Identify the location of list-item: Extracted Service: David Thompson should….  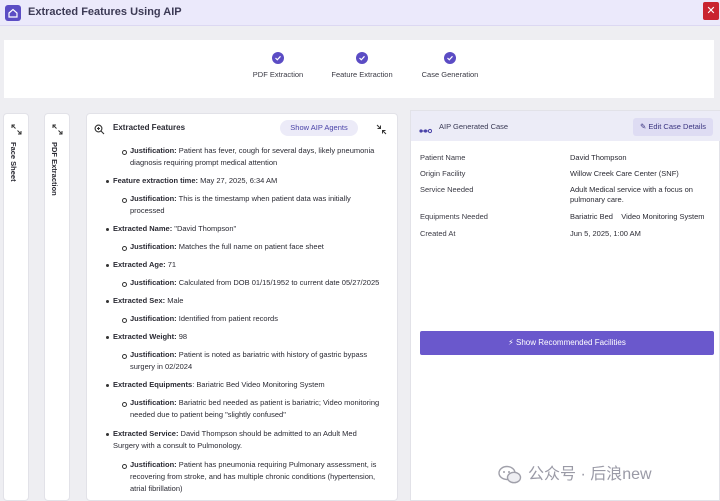
(244, 440).